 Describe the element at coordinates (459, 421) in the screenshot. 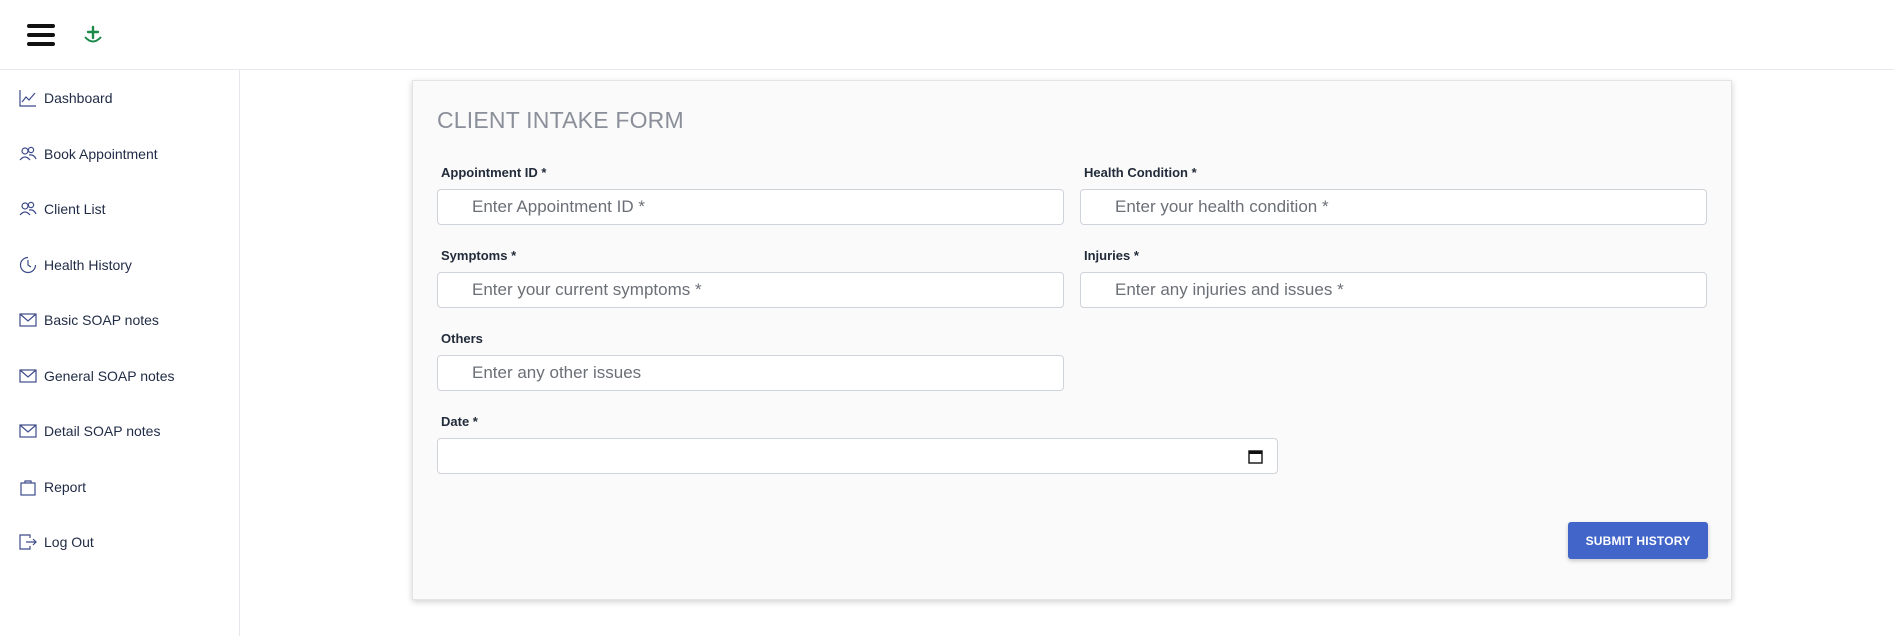

I see `date-label: Date *` at that location.